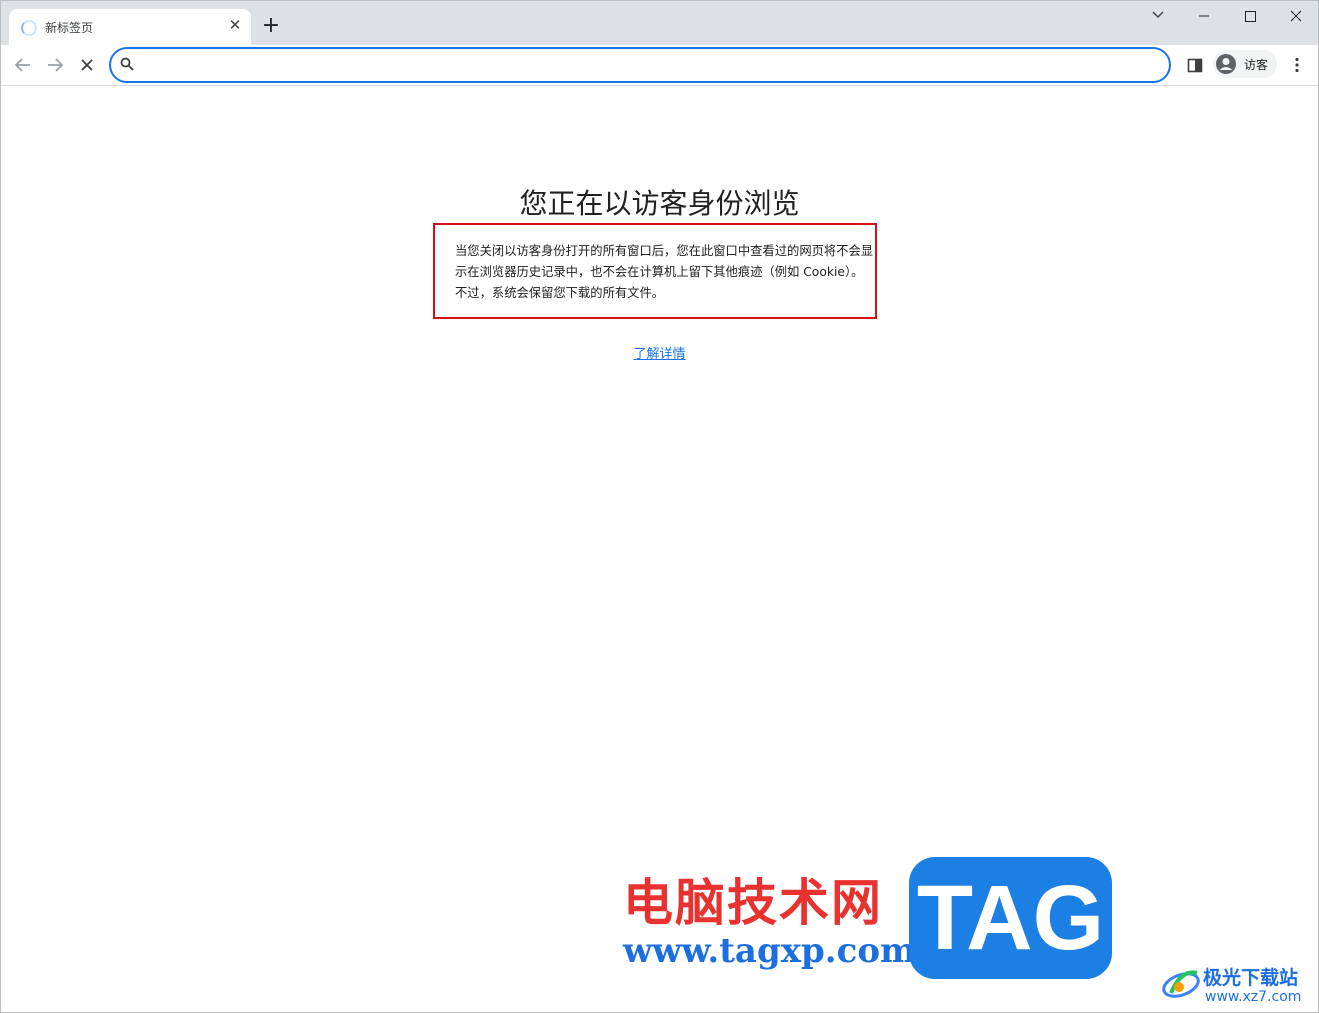 The height and width of the screenshot is (1013, 1319). I want to click on address-bar, so click(640, 65).